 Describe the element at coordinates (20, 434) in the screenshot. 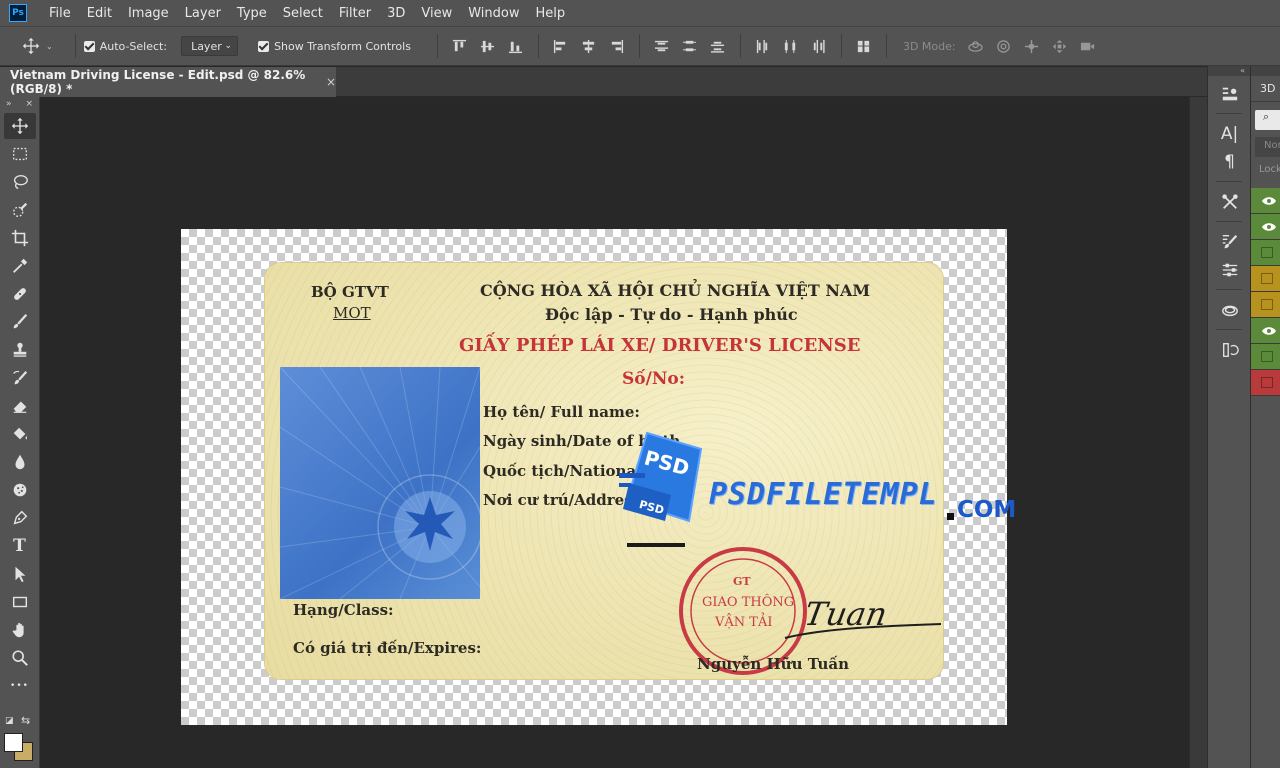

I see `paint-bucket-tool` at that location.